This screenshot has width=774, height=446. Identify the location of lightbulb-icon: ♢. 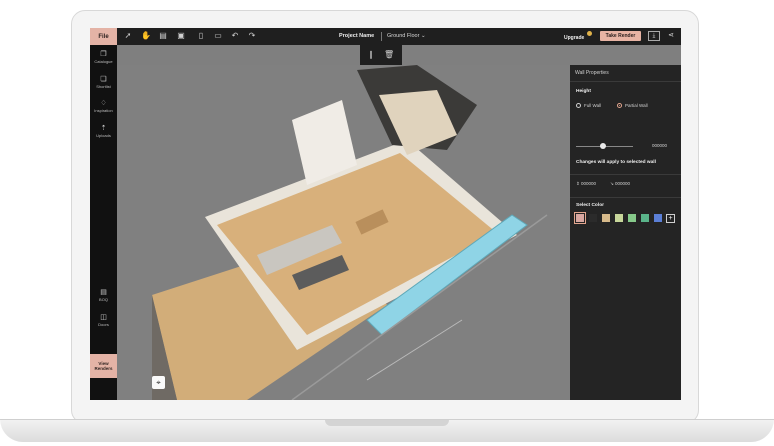
(103, 103).